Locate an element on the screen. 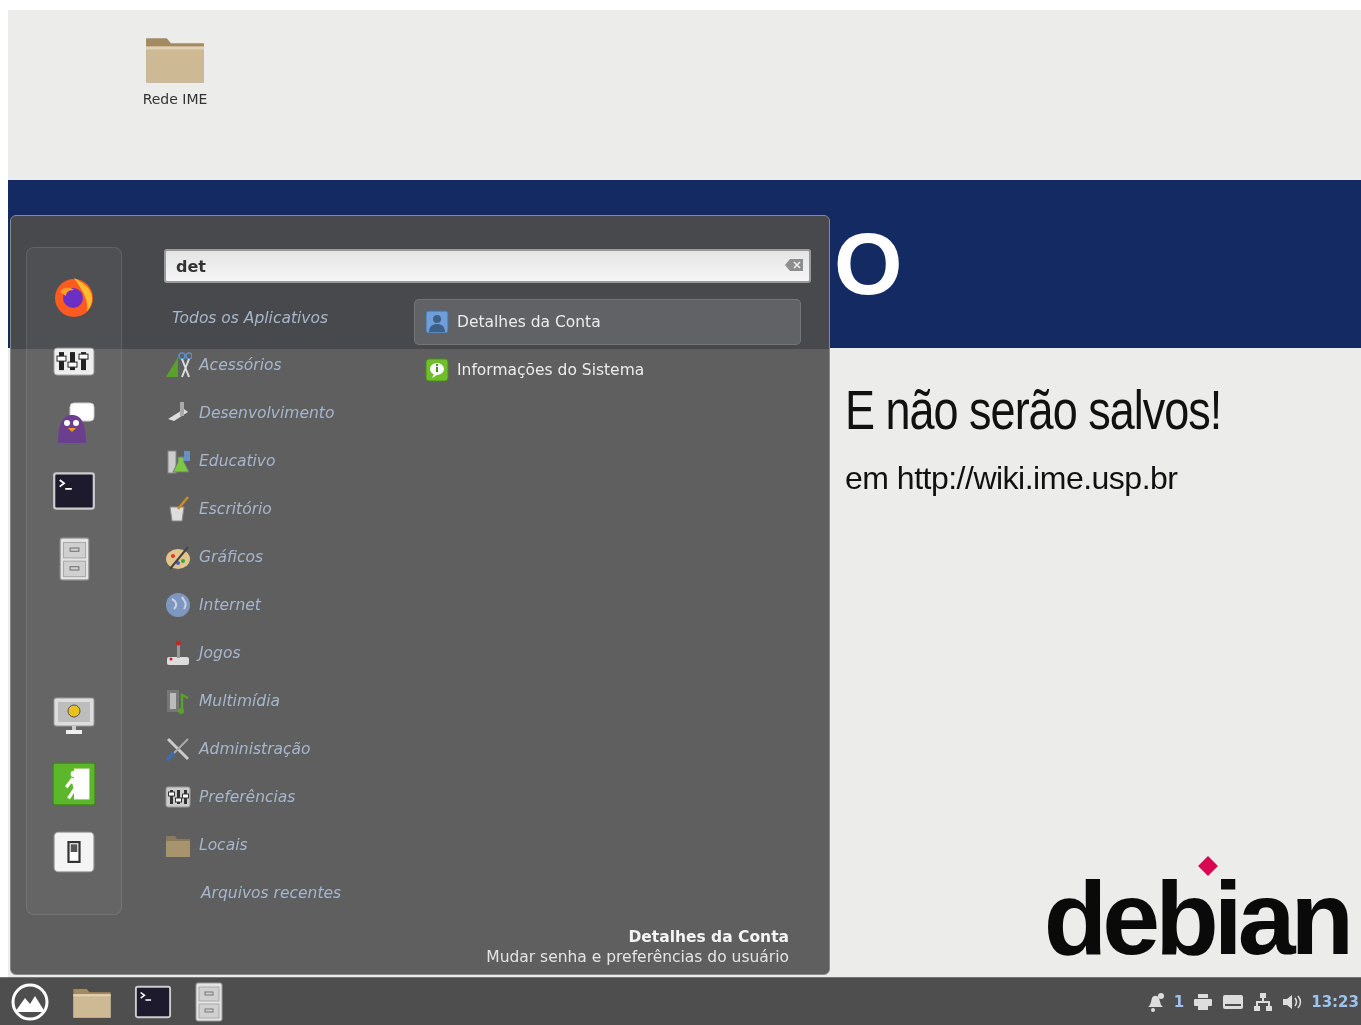  category-item: Desenvolvimento is located at coordinates (267, 413).